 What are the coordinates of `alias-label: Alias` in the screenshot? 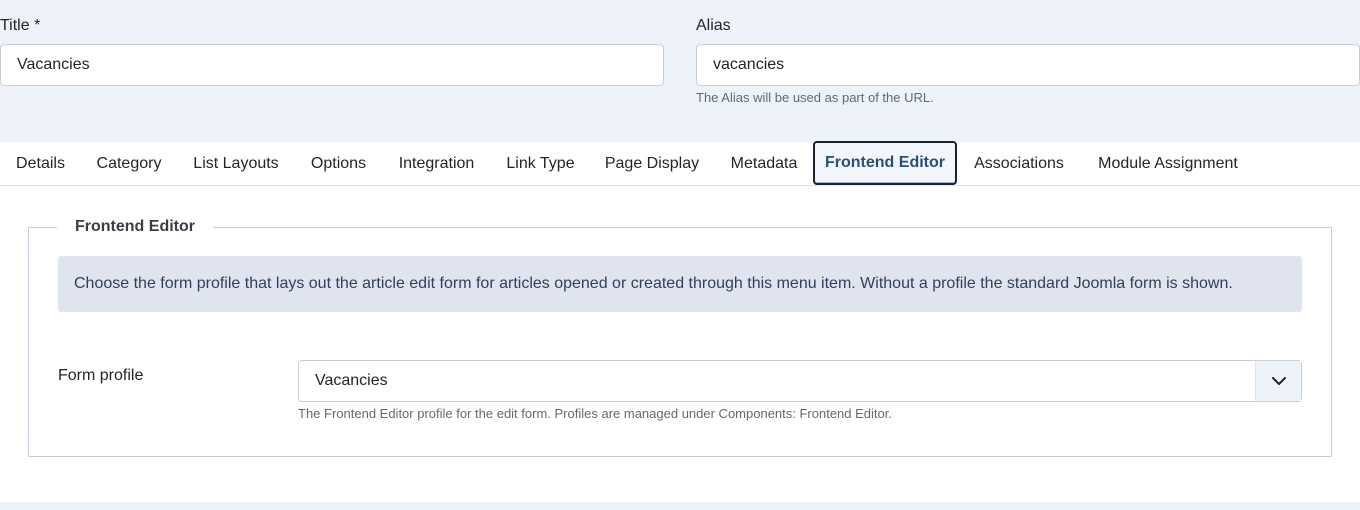 It's located at (713, 25).